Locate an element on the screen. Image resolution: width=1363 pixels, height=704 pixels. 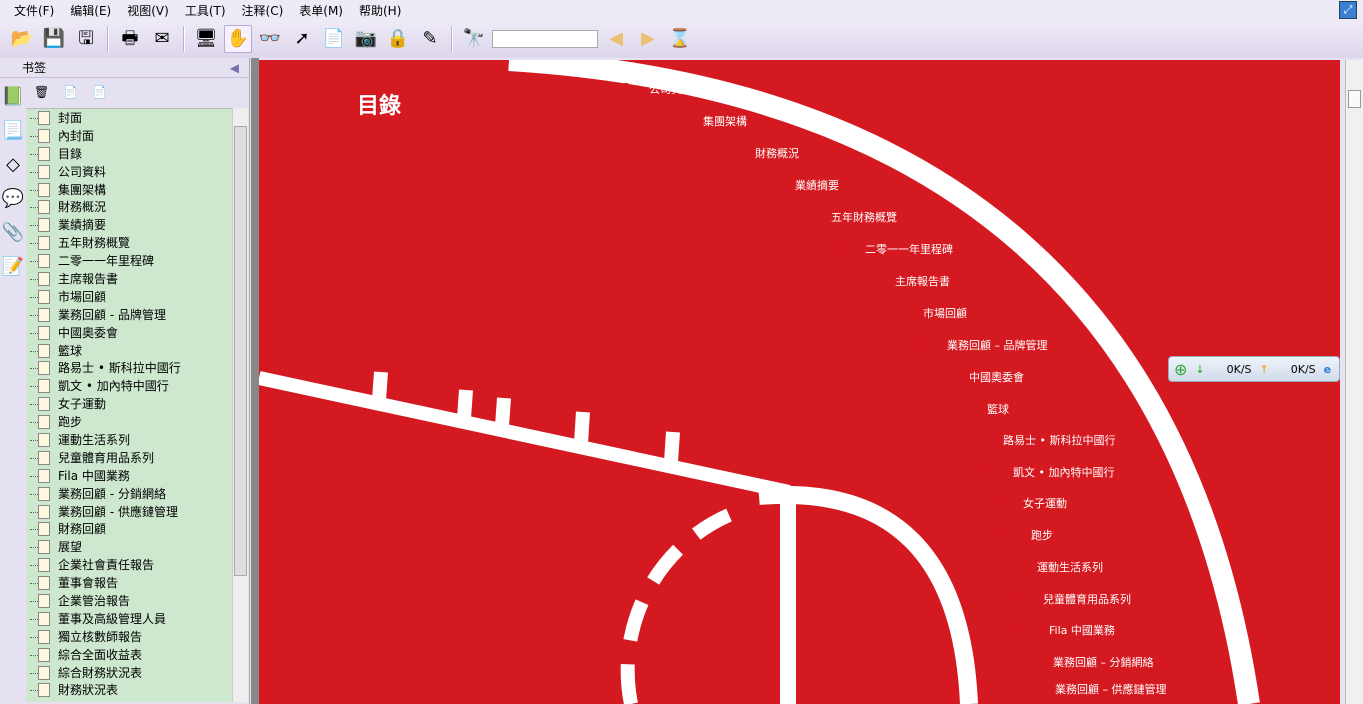
toc-entry: 38 兒童體育用品系列 is located at coordinates (1063, 600).